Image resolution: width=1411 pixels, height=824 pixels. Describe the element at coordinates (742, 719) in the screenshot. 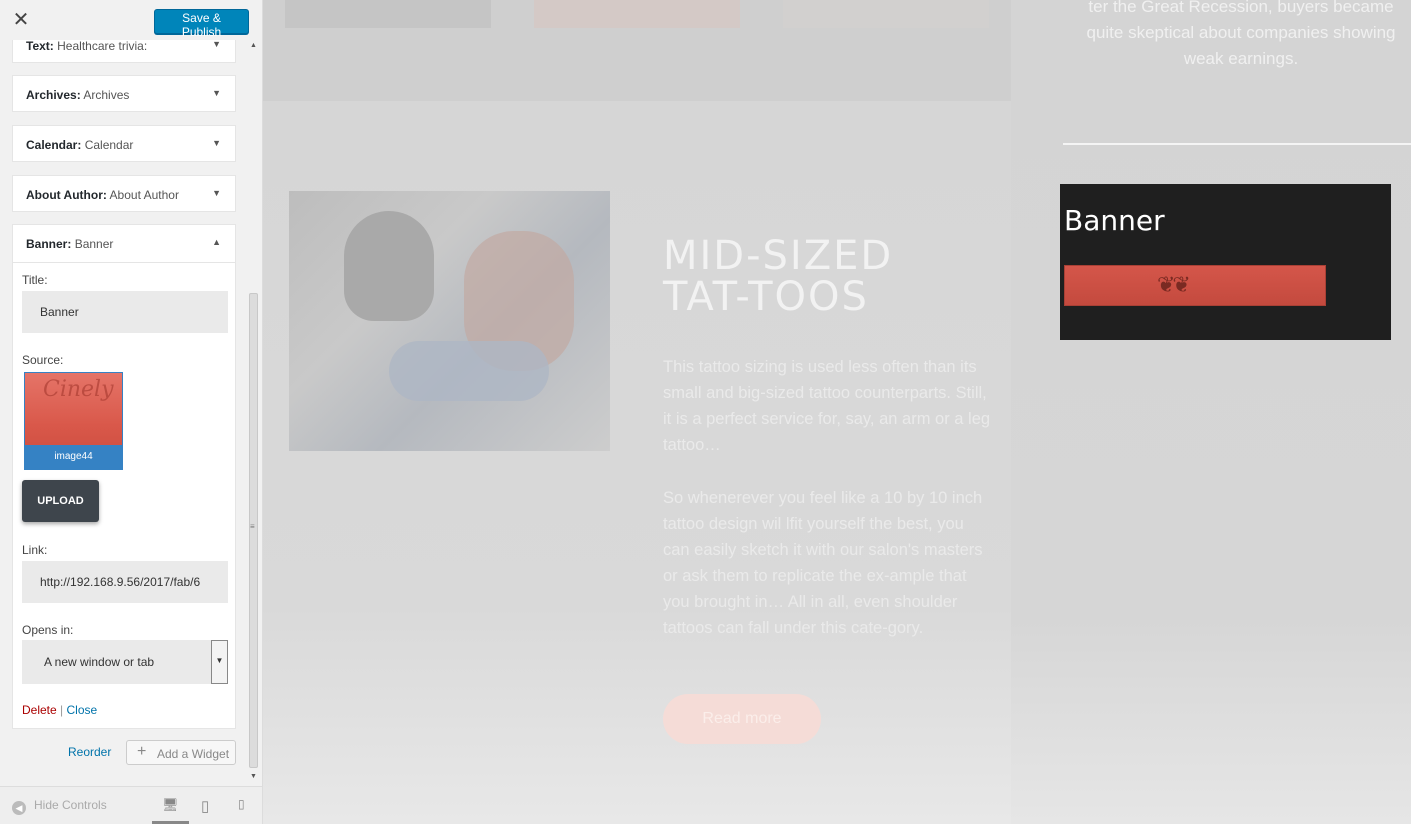

I see `read-more-button: Read more` at that location.